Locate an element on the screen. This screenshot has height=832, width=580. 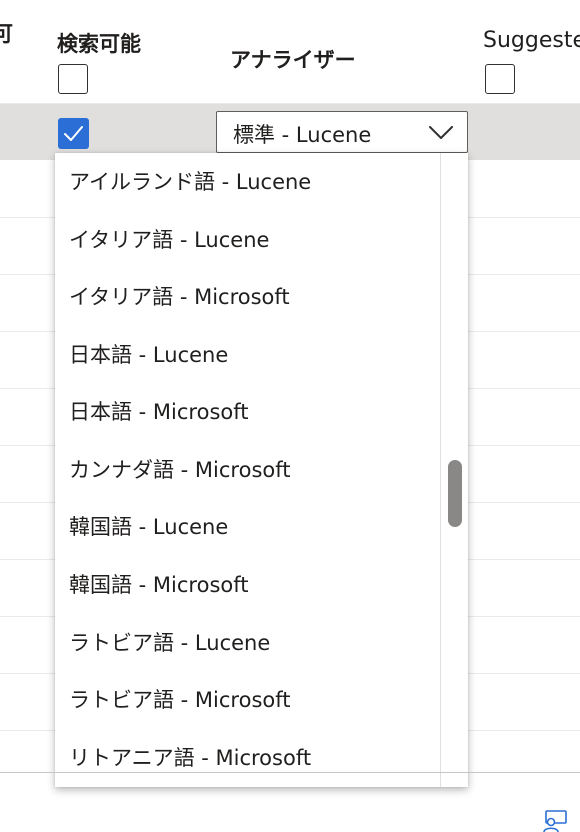
analyzer-option: 日本語 - Microsoft is located at coordinates (159, 412).